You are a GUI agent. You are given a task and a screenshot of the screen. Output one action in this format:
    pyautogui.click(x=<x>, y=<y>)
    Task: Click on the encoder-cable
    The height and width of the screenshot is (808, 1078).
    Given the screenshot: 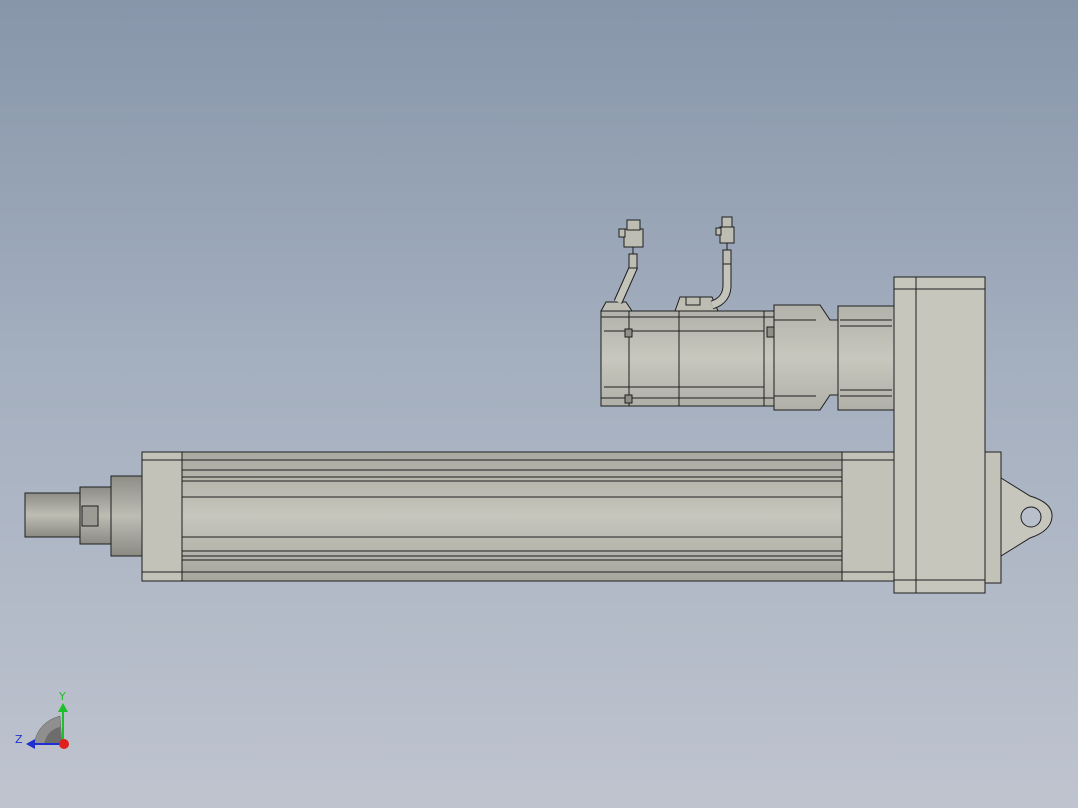 What is the action you would take?
    pyautogui.click(x=628, y=261)
    